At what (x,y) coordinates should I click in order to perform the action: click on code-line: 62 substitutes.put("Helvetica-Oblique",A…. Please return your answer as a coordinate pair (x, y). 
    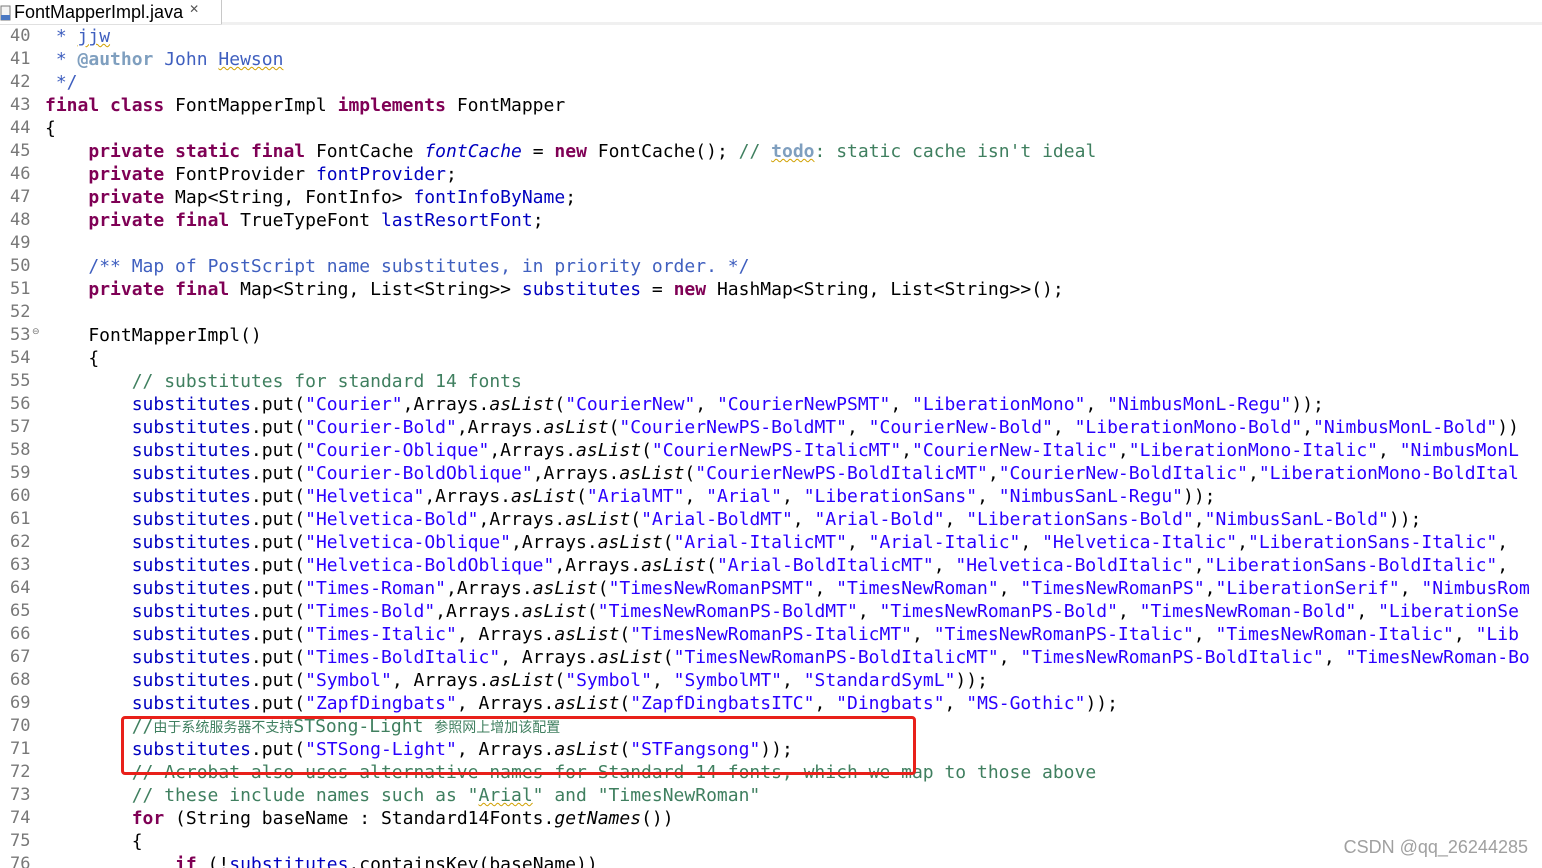
    Looking at the image, I should click on (771, 542).